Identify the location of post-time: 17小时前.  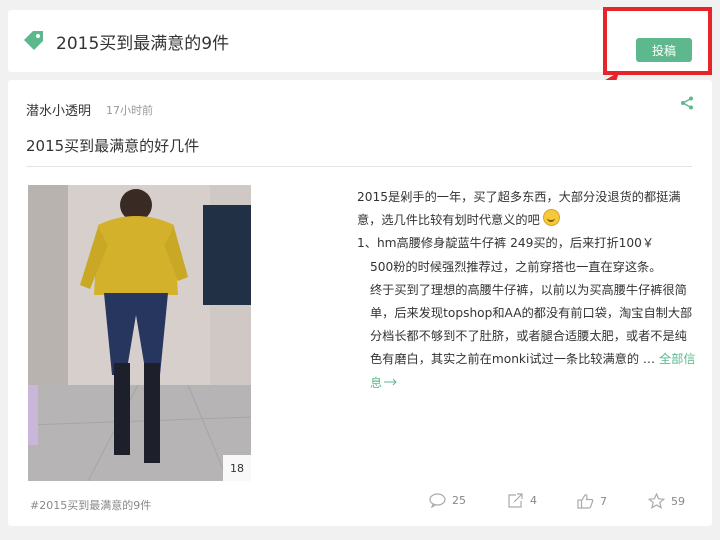
(129, 110).